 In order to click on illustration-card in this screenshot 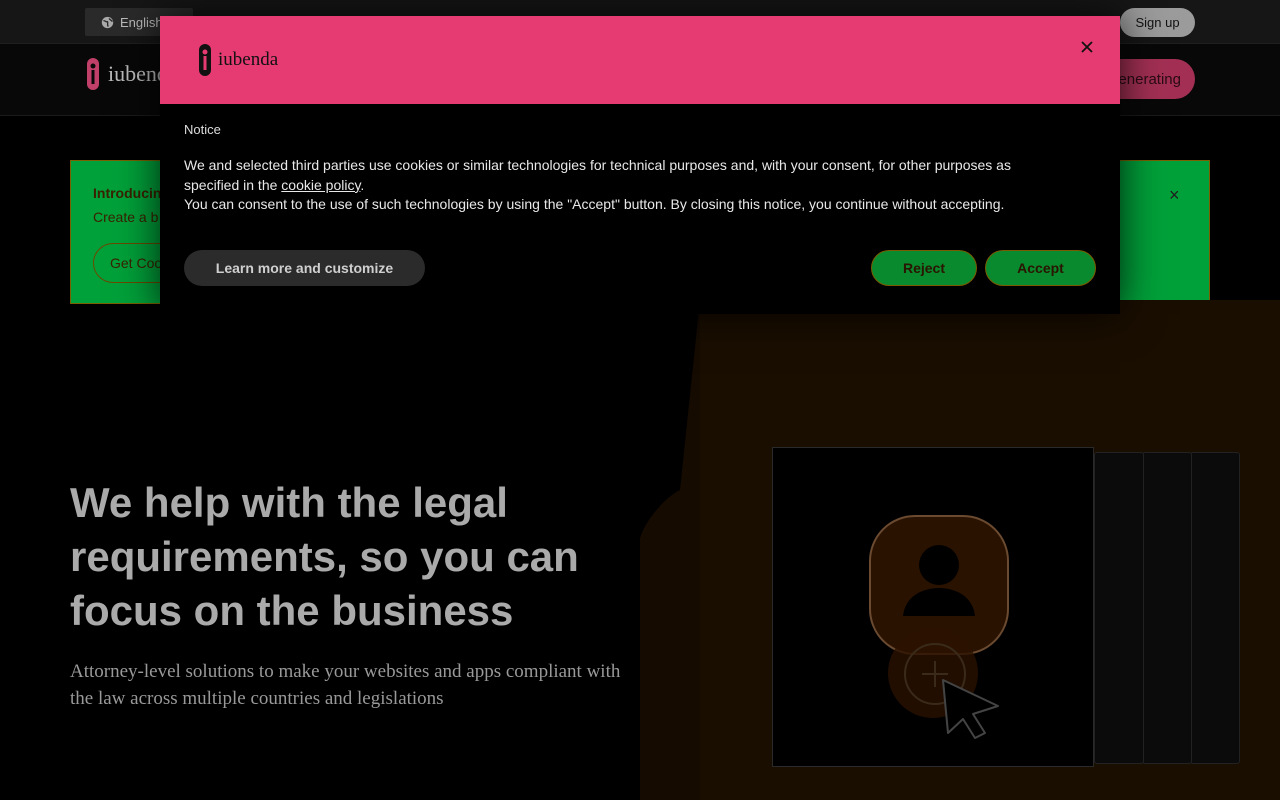, I will do `click(933, 607)`.